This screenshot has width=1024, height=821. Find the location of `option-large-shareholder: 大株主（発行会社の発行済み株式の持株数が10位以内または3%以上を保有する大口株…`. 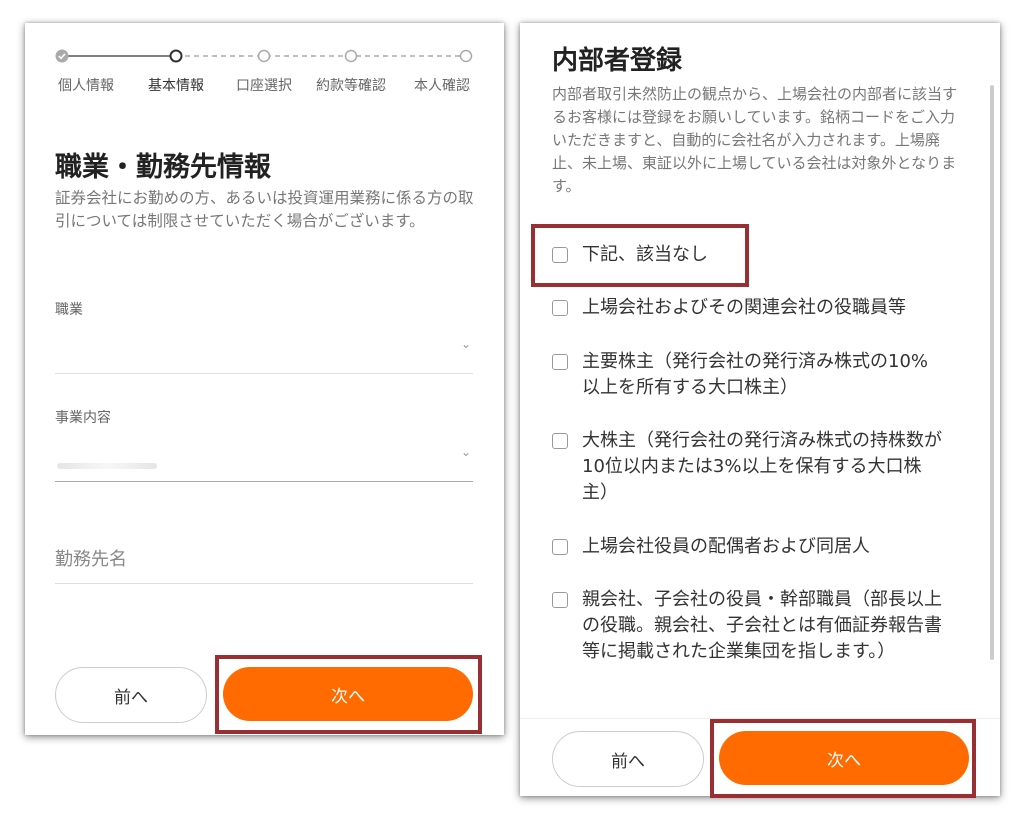

option-large-shareholder: 大株主（発行会社の発行済み株式の持株数が10位以内または3%以上を保有する大口株… is located at coordinates (747, 467).